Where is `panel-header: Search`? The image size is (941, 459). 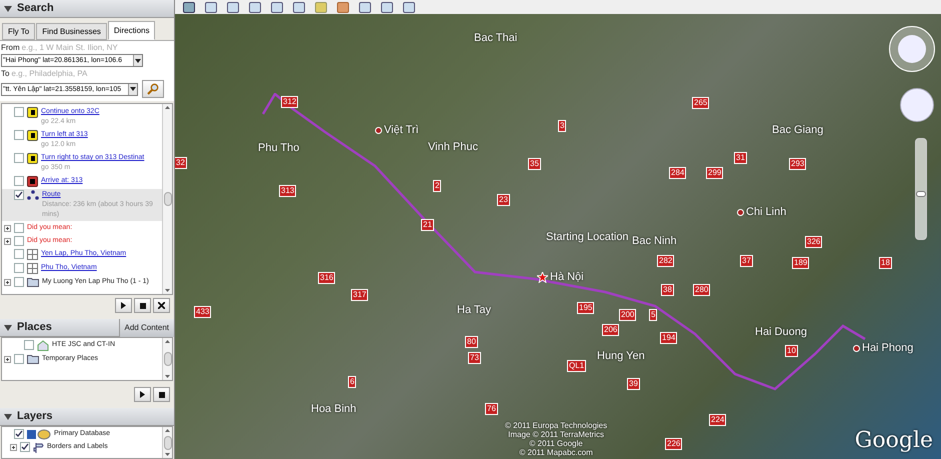 panel-header: Search is located at coordinates (87, 9).